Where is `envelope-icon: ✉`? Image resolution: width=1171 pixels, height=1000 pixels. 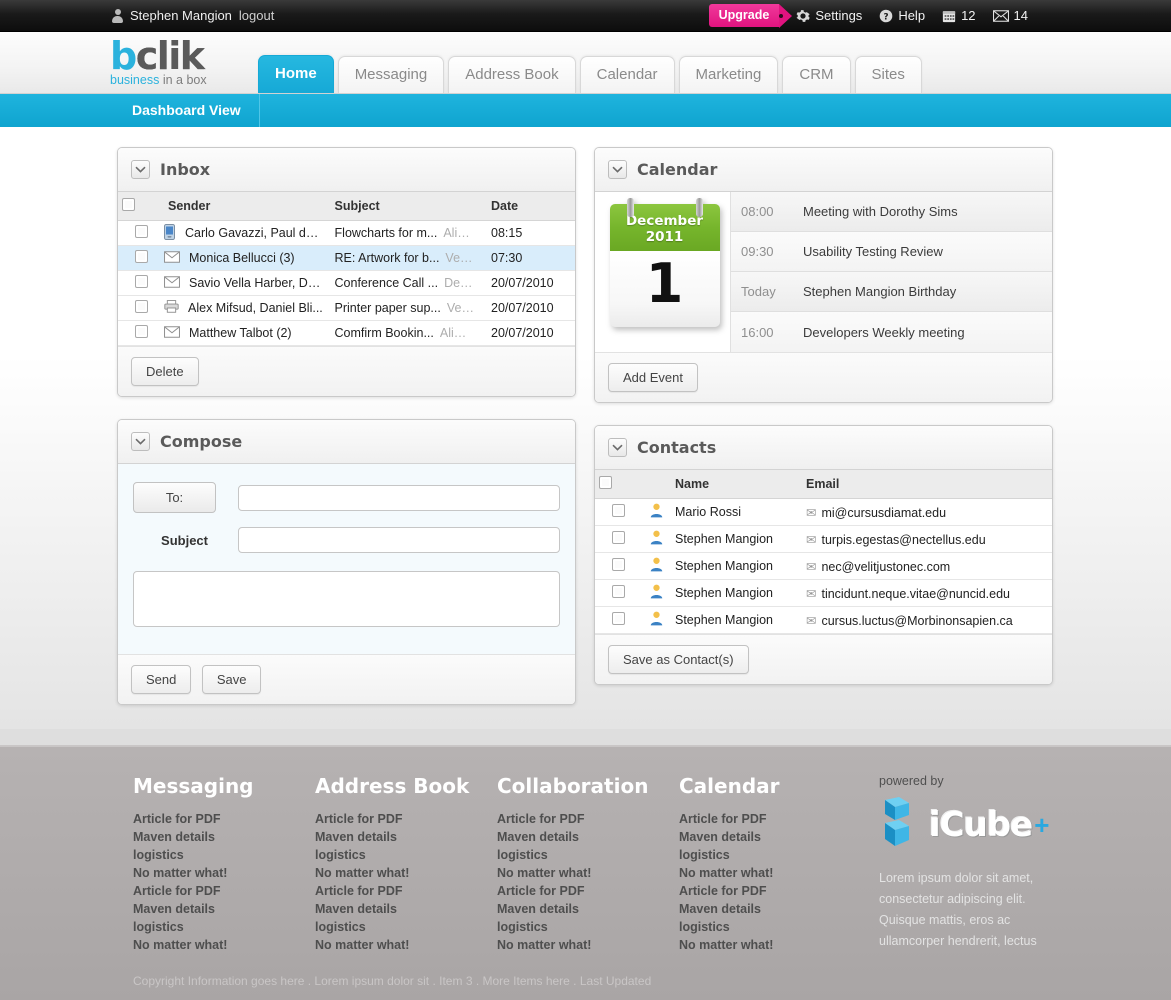 envelope-icon: ✉ is located at coordinates (811, 566).